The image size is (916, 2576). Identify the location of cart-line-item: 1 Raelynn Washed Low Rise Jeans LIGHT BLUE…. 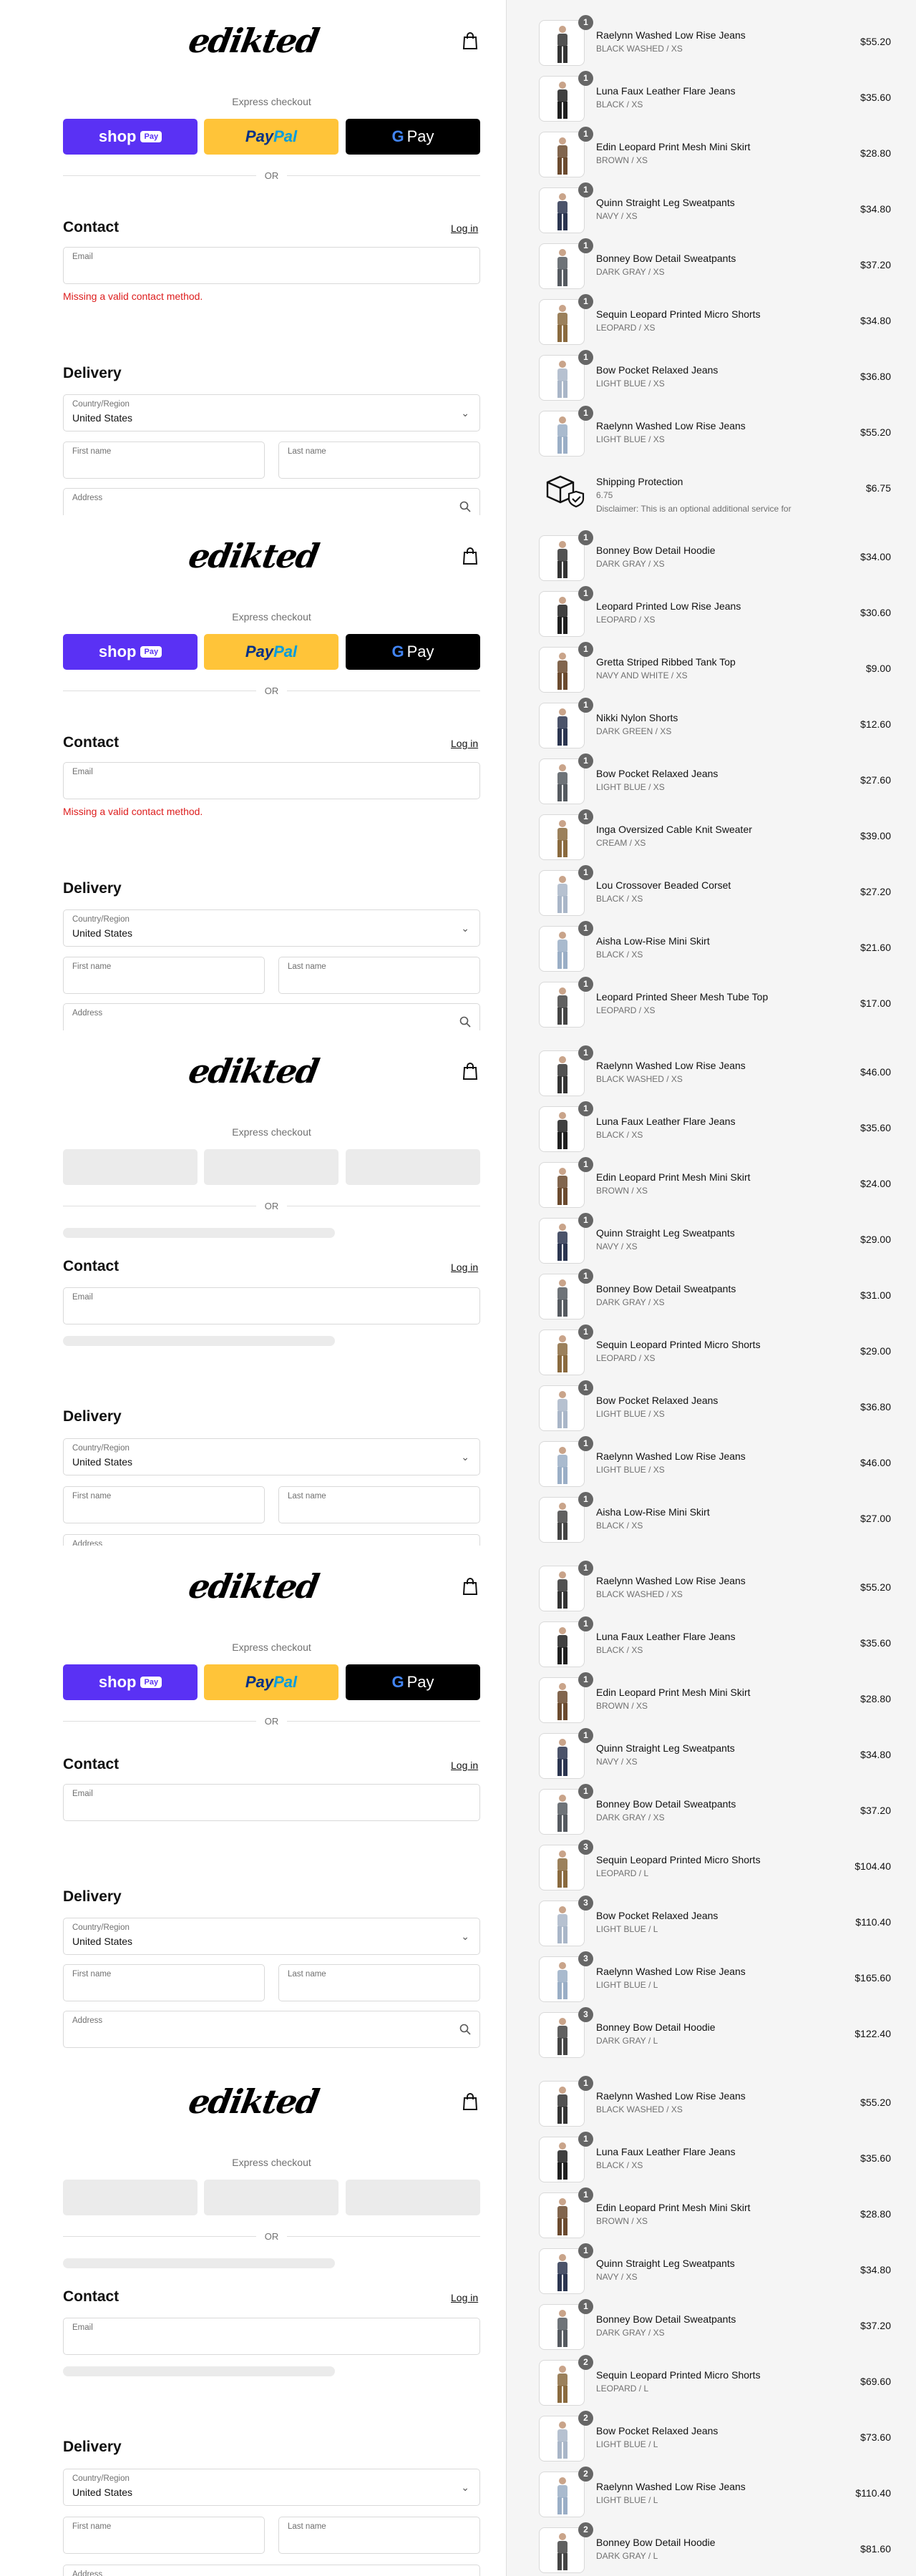
(712, 432).